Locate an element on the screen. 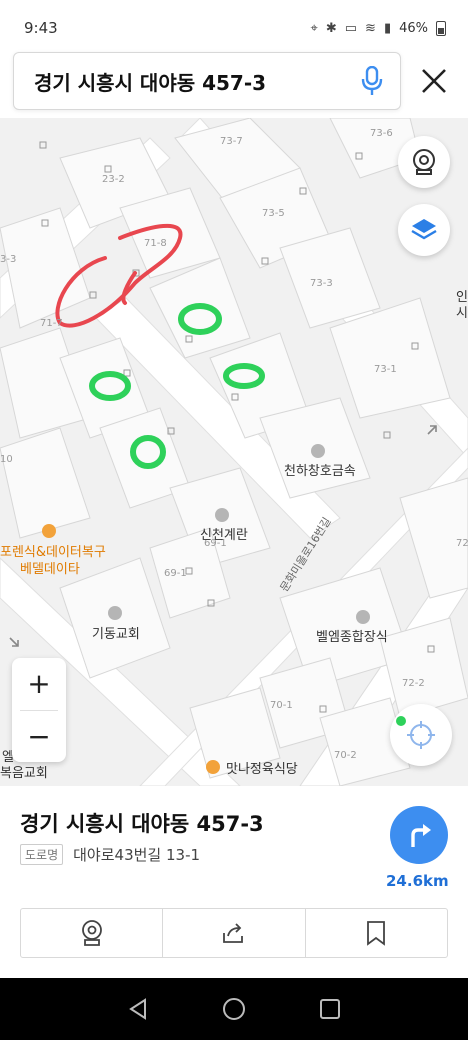 The height and width of the screenshot is (1040, 468). poi-label-left-sub: 복음교회 is located at coordinates (24, 773).